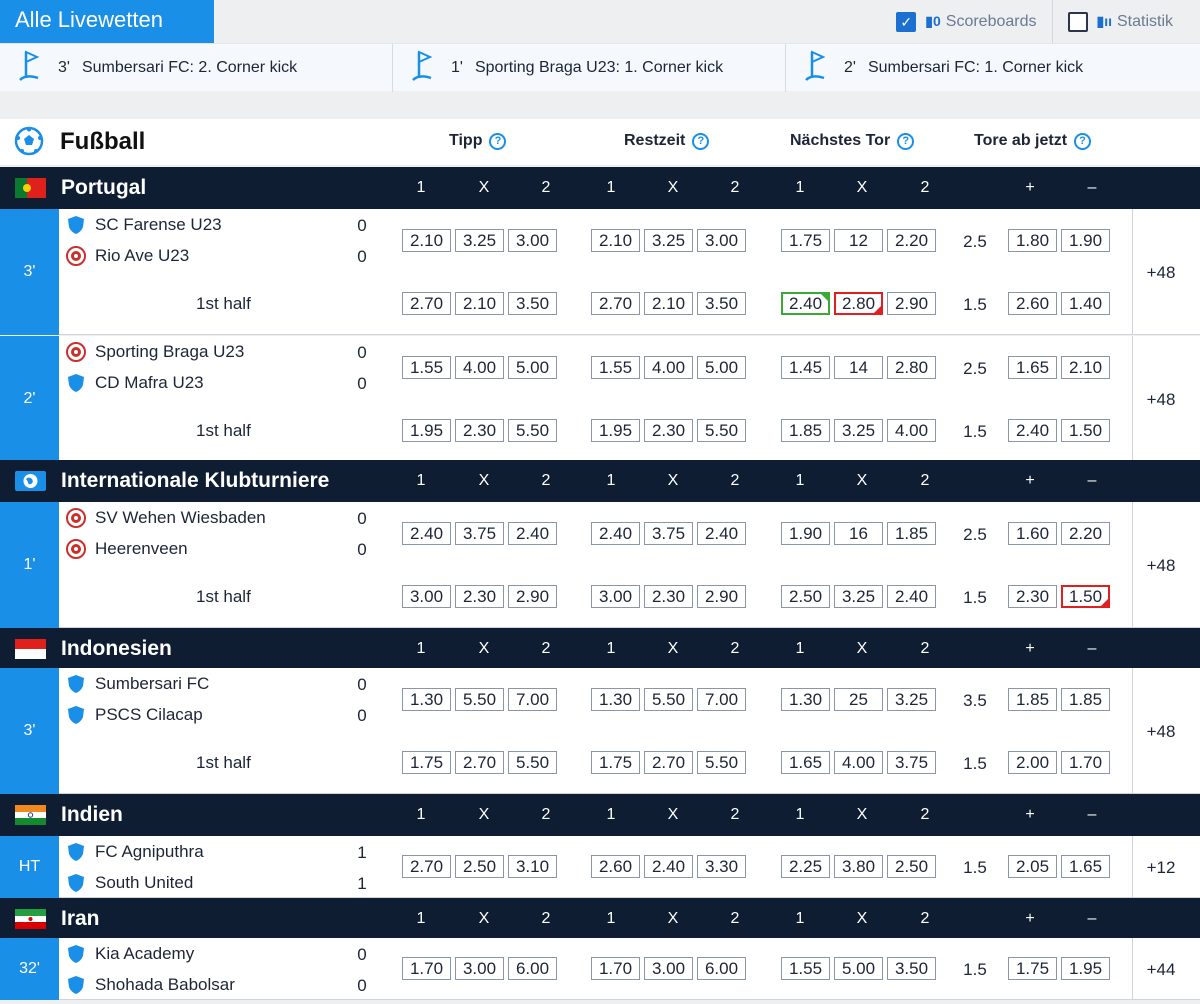 Image resolution: width=1200 pixels, height=1004 pixels. Describe the element at coordinates (130, 954) in the screenshot. I see `home-team: Kia Academy` at that location.